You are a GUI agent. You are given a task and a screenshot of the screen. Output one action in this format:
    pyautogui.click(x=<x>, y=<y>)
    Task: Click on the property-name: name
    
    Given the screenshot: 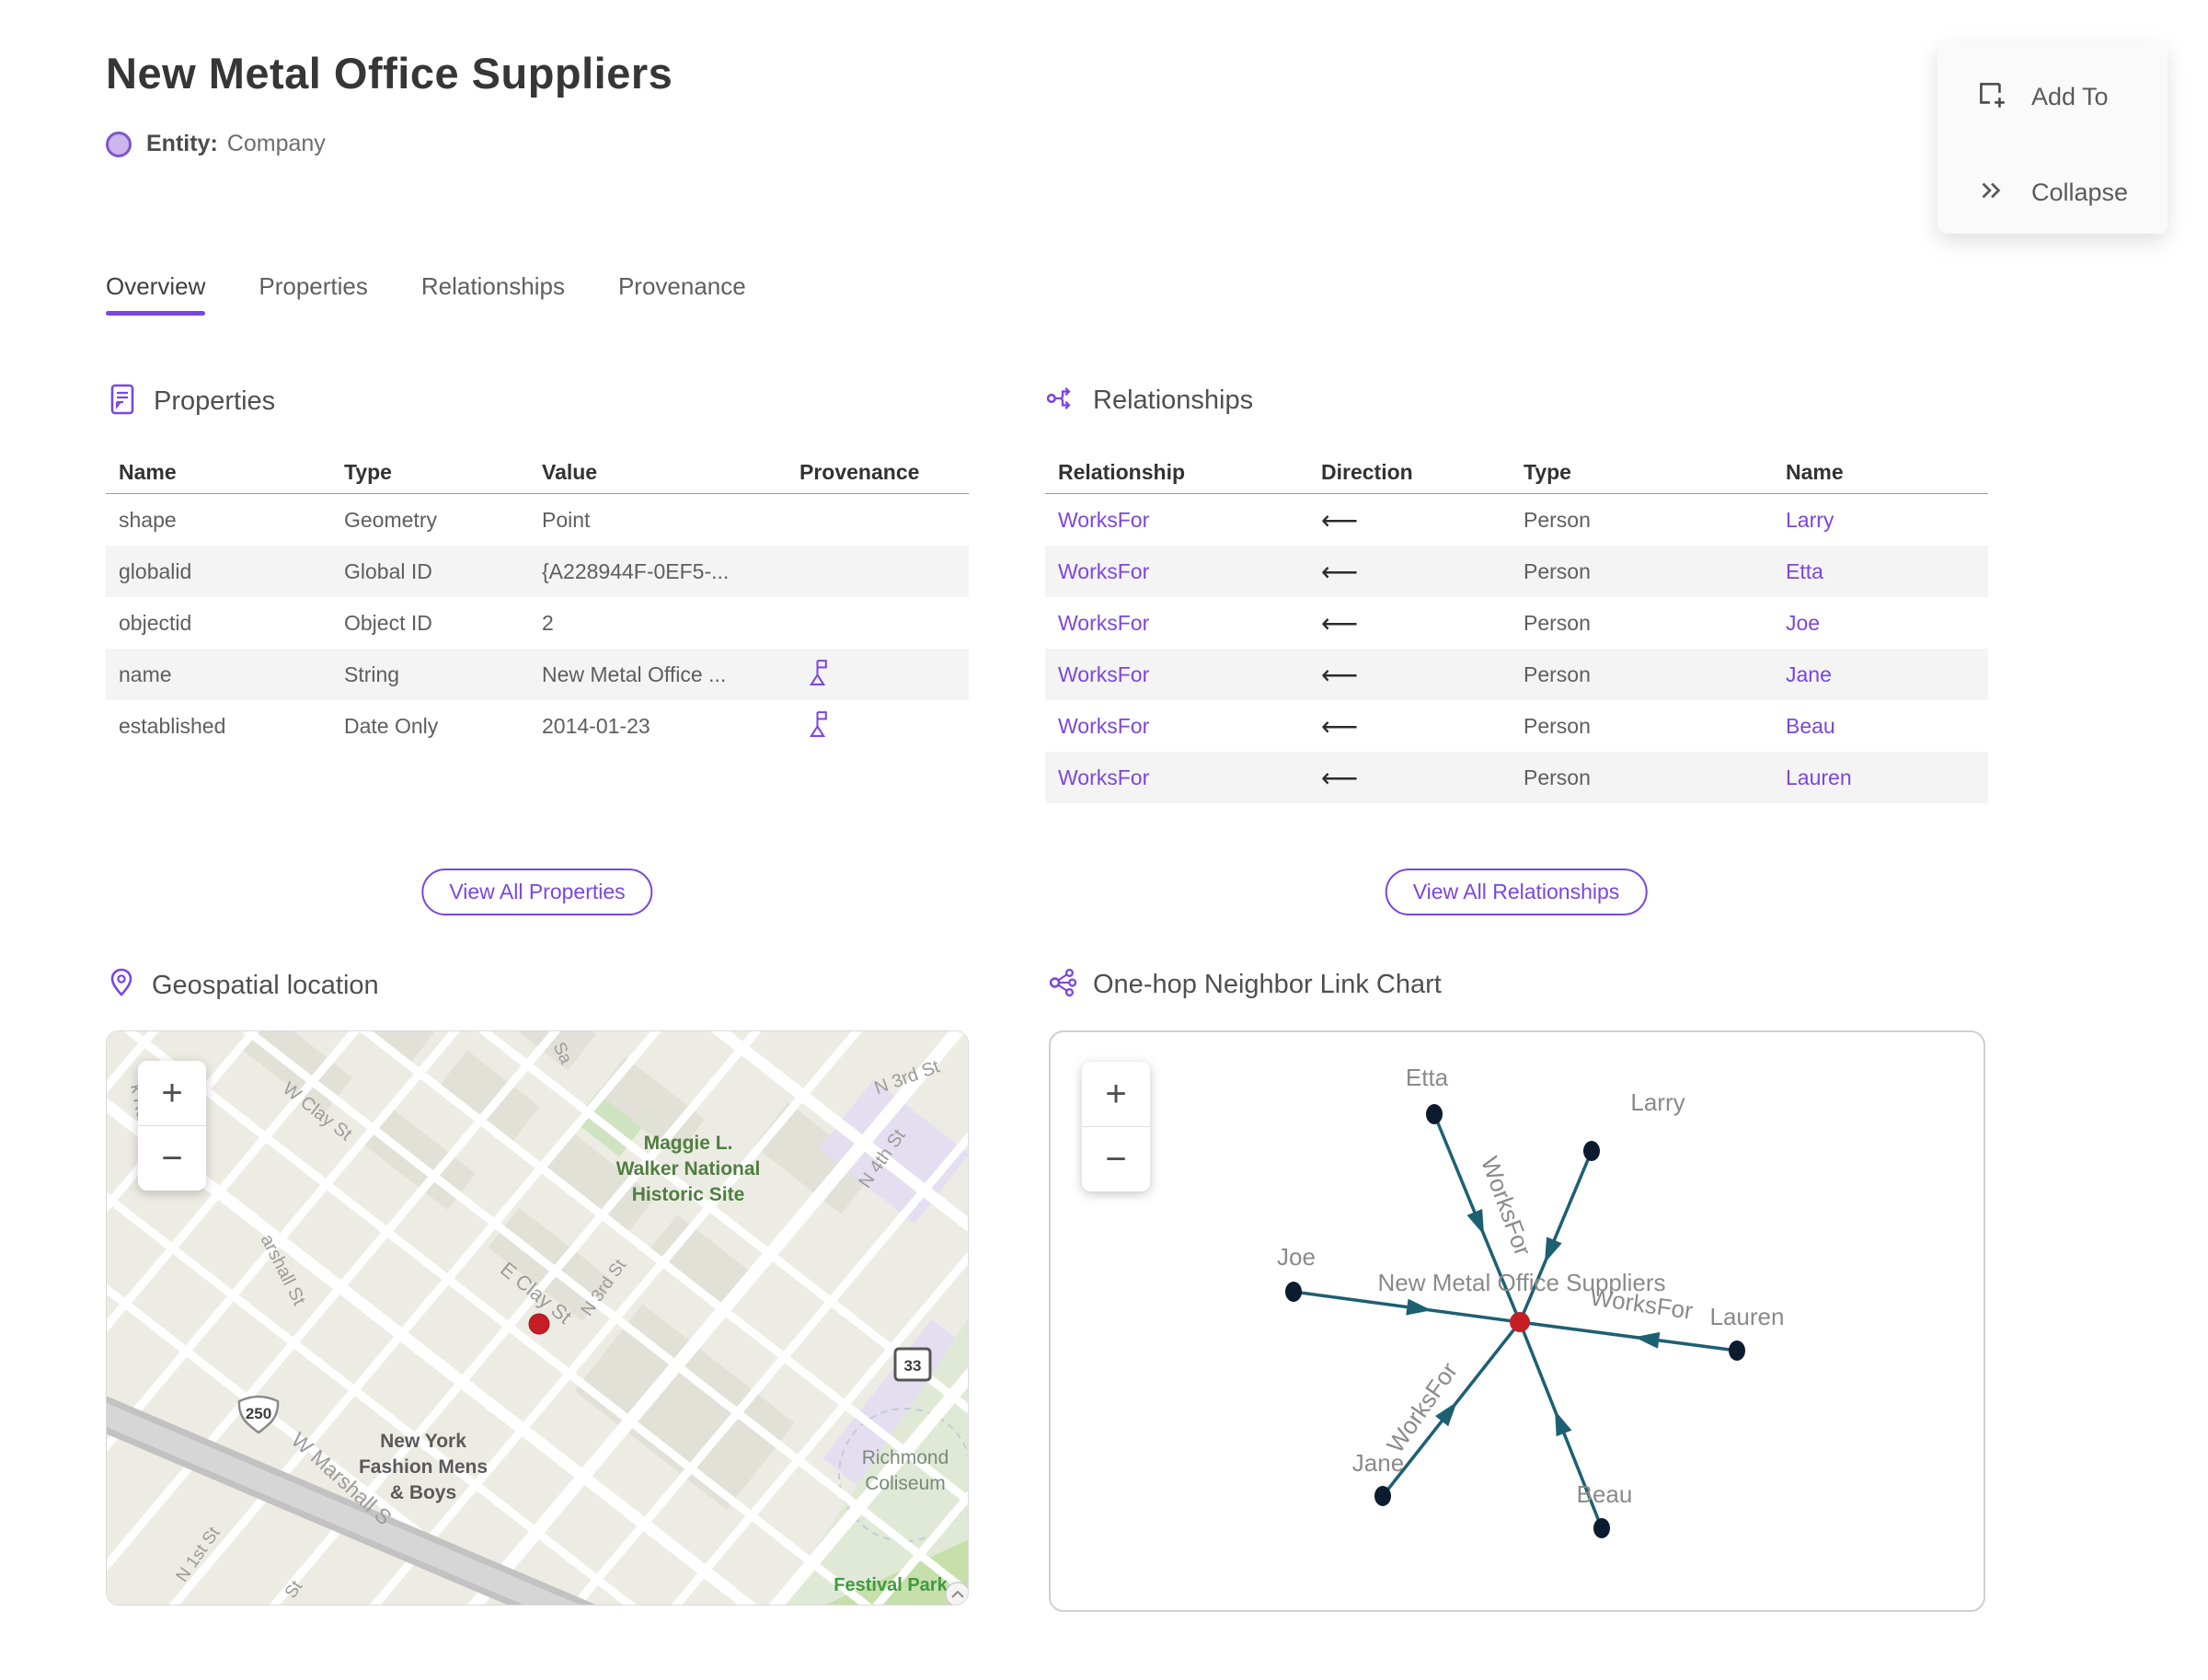 What is the action you would take?
    pyautogui.click(x=145, y=674)
    